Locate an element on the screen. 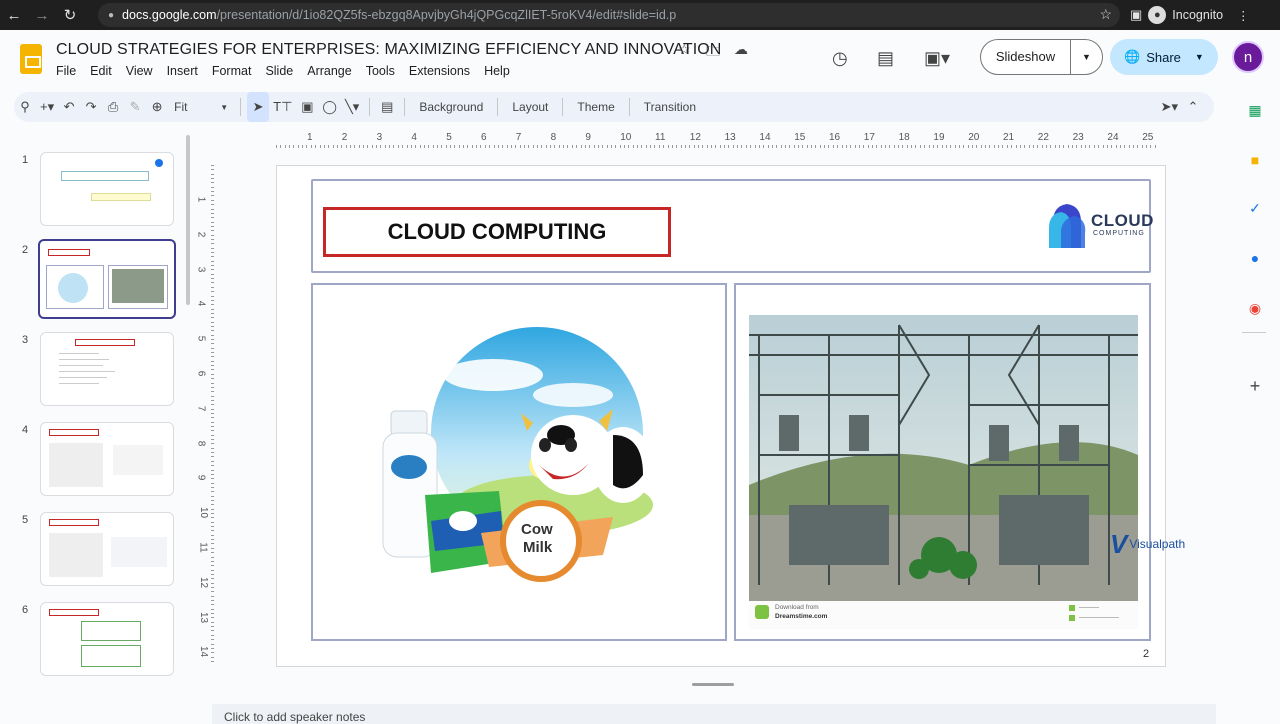  slide-title: CLOUD COMPUTING is located at coordinates (497, 232).